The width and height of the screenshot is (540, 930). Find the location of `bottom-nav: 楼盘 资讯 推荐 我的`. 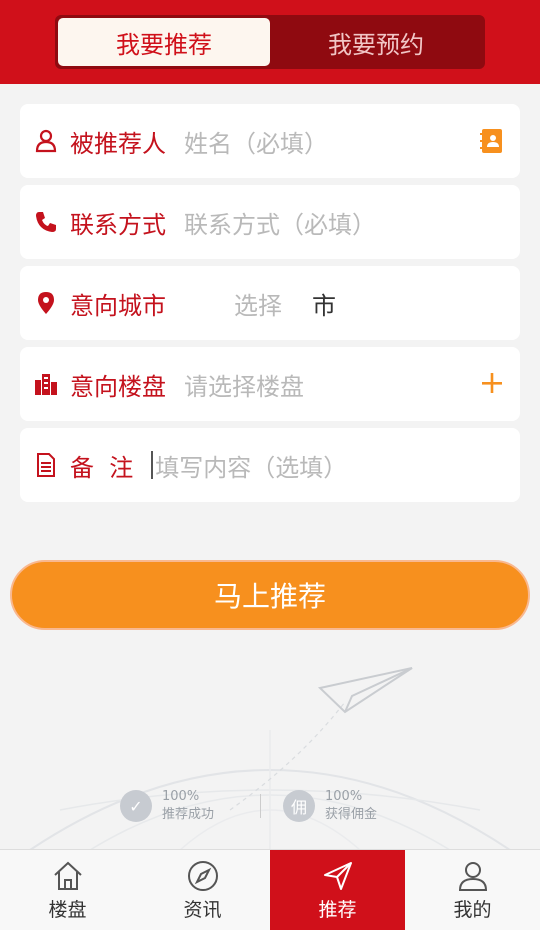

bottom-nav: 楼盘 资讯 推荐 我的 is located at coordinates (270, 889).